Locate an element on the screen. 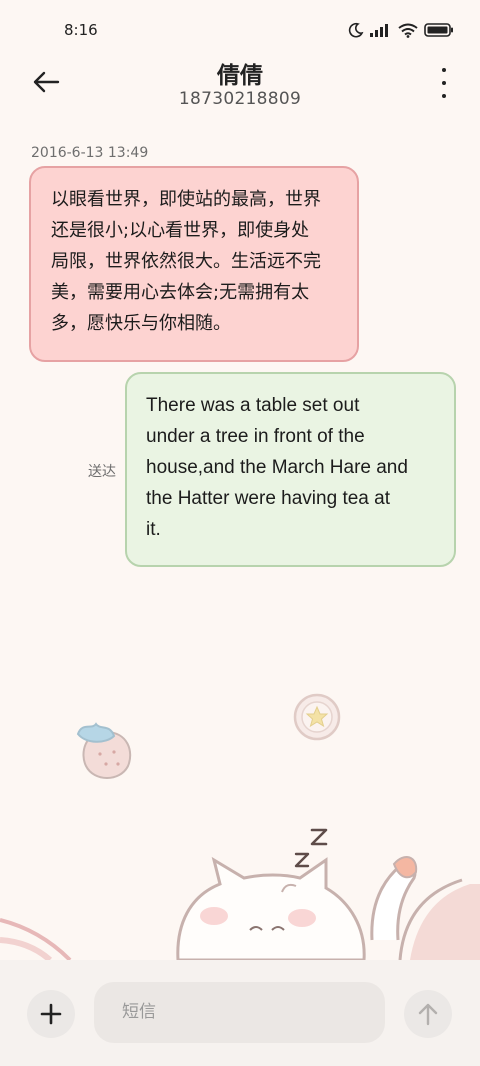 This screenshot has height=1066, width=480. status-time: 8:16 is located at coordinates (81, 30).